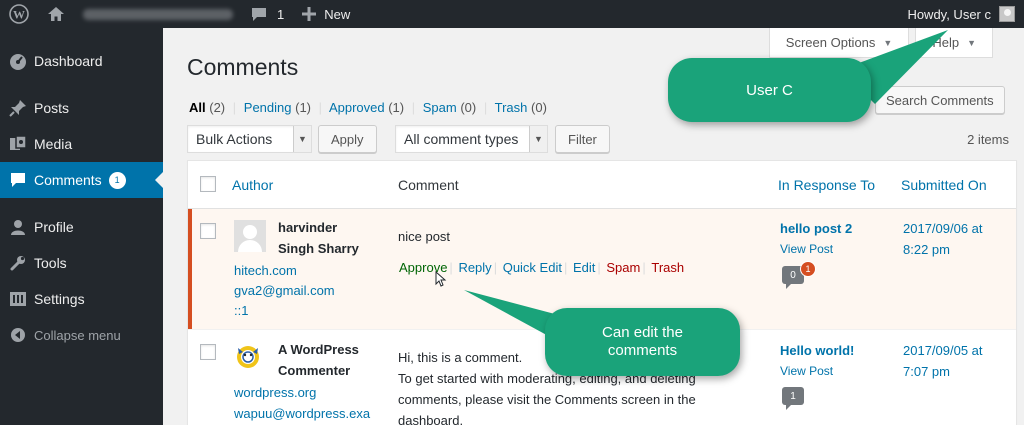  Describe the element at coordinates (284, 291) in the screenshot. I see `author-email: gva2@gmail.com` at that location.